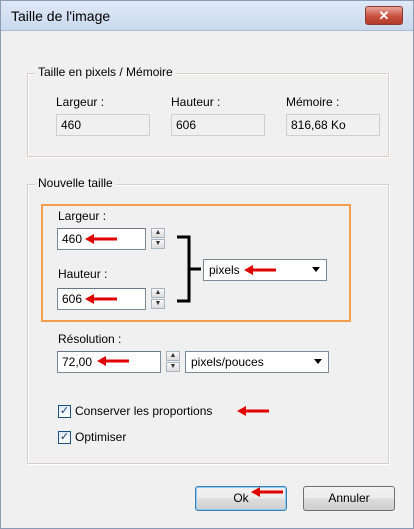 This screenshot has width=414, height=529. What do you see at coordinates (241, 498) in the screenshot?
I see `ok-label: Ok` at bounding box center [241, 498].